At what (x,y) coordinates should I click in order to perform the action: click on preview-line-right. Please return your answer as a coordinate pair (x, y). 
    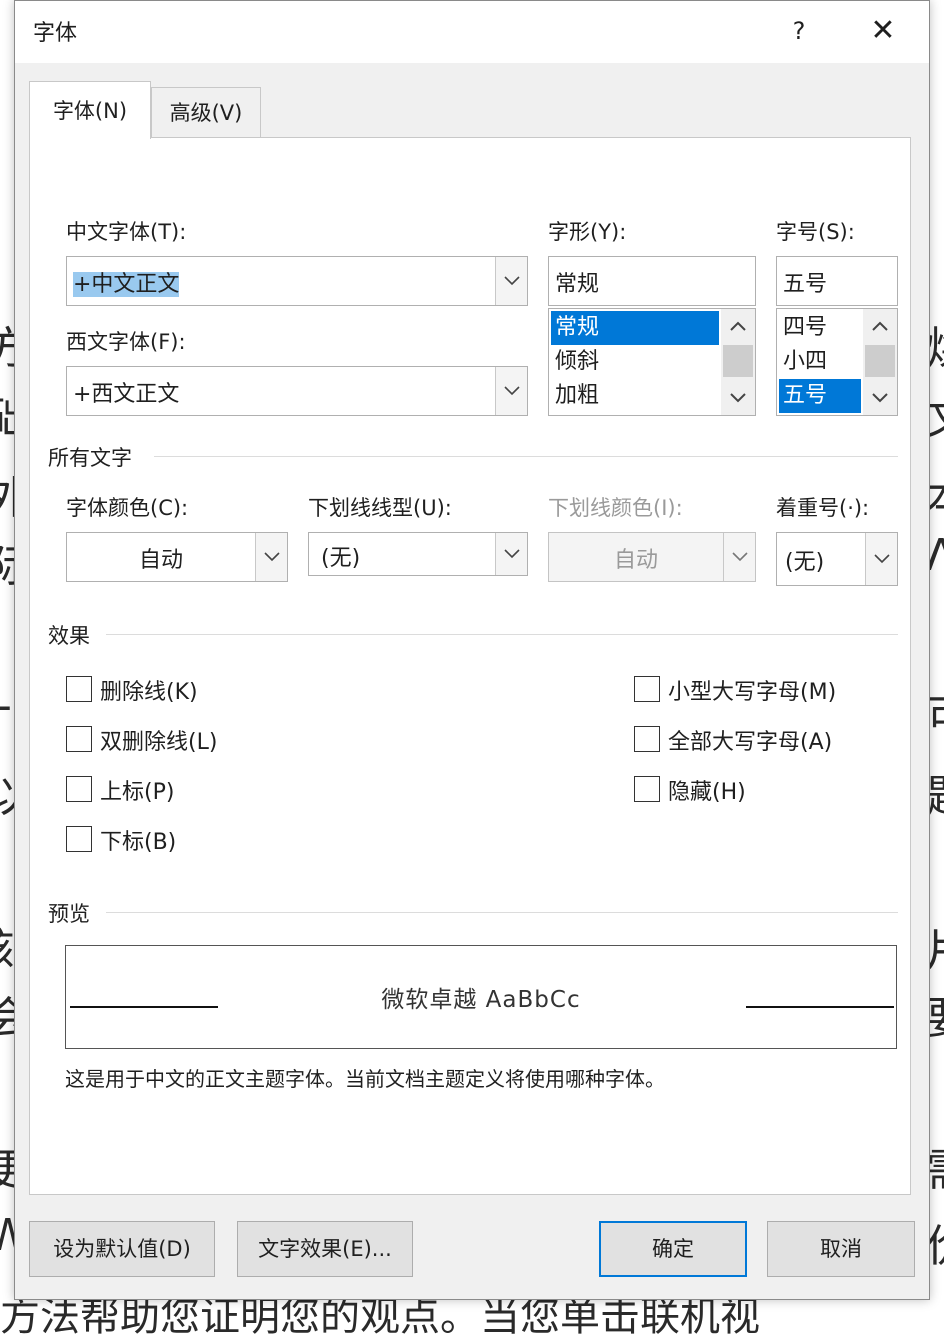
    Looking at the image, I should click on (820, 1007).